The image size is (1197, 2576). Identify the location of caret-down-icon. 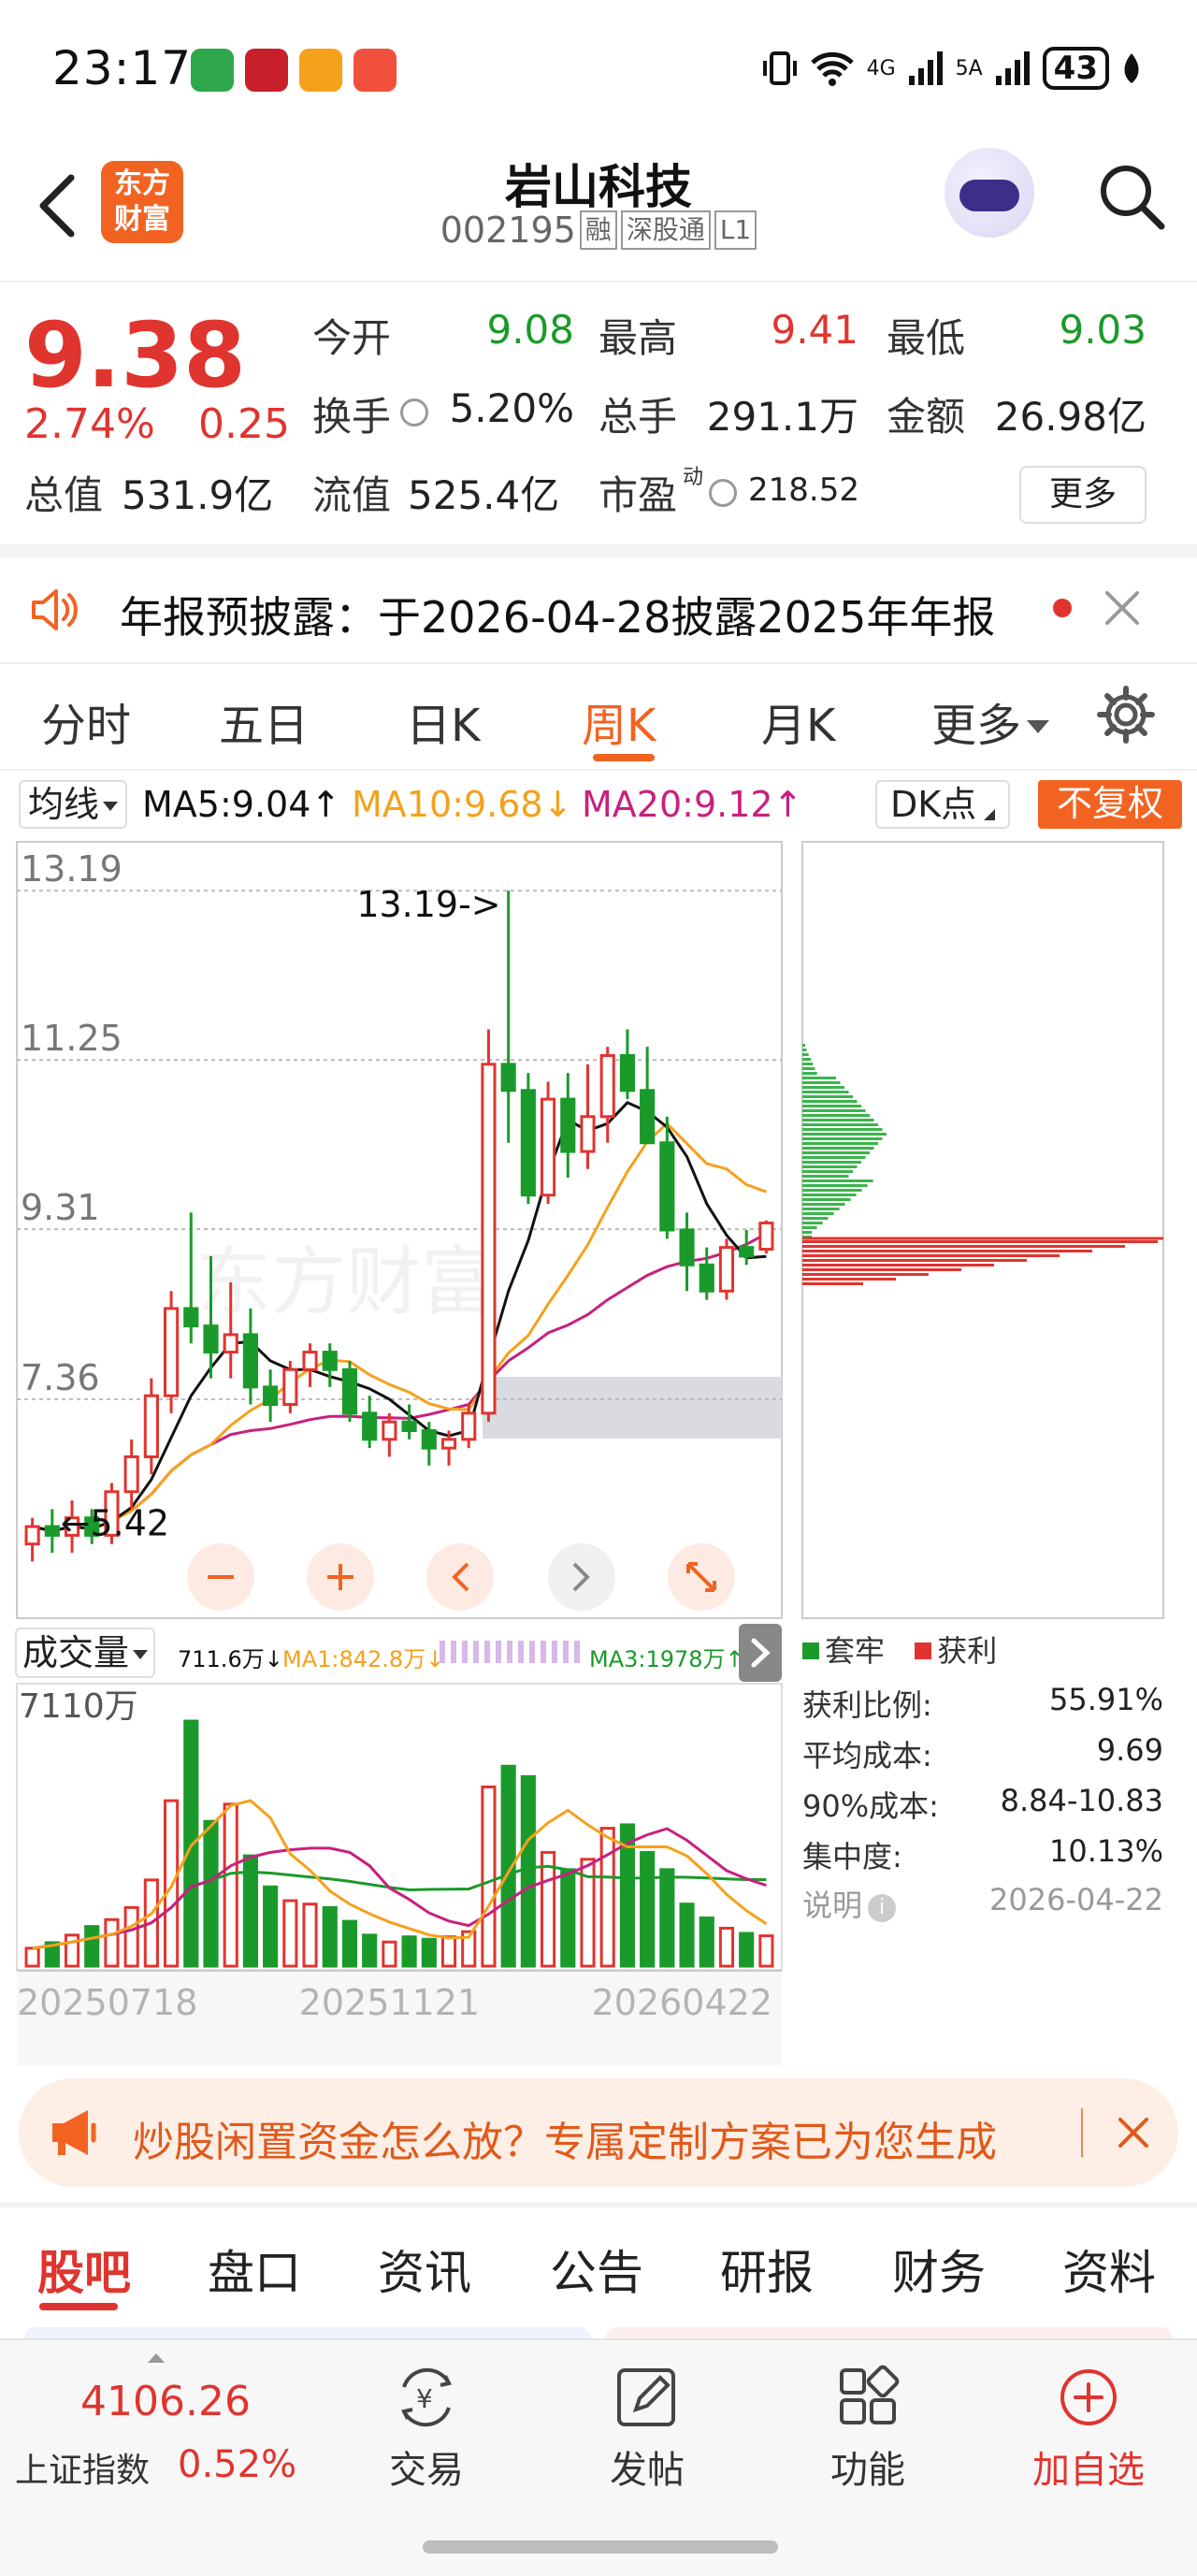
(141, 1654).